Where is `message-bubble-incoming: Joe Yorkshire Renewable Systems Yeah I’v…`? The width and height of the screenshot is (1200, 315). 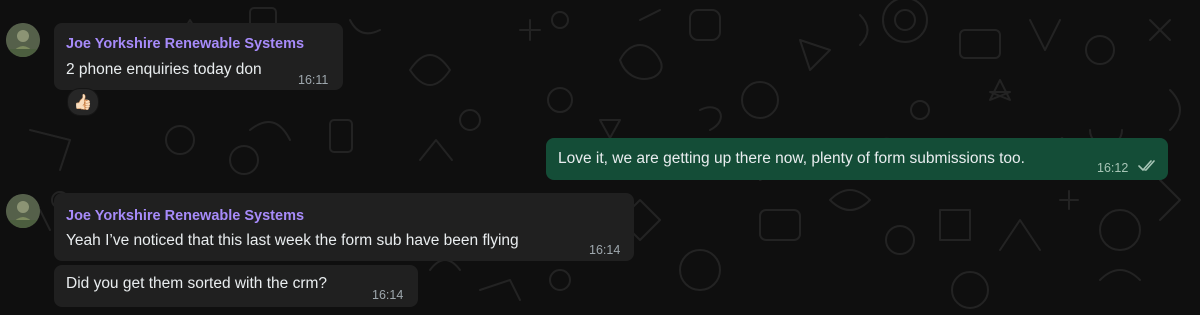
message-bubble-incoming: Joe Yorkshire Renewable Systems Yeah I’v… is located at coordinates (344, 227).